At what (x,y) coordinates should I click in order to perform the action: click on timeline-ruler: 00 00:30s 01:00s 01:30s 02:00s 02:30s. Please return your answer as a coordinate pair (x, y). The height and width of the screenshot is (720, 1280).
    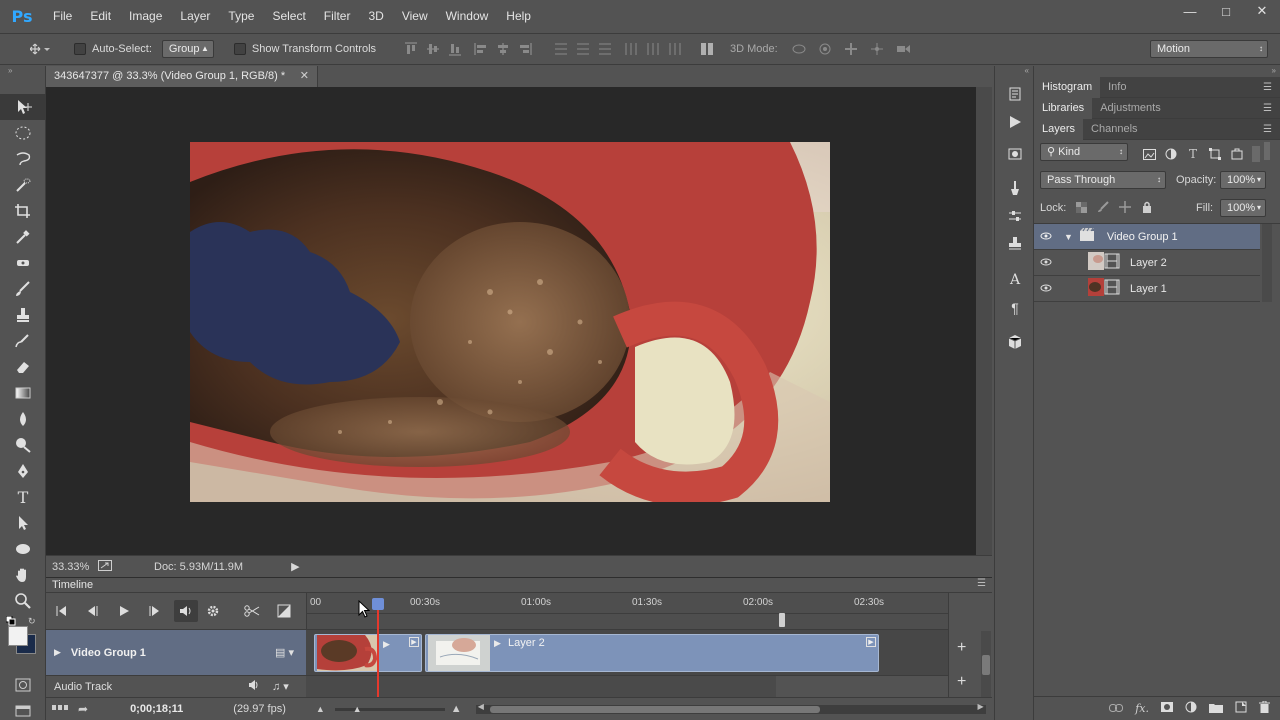
    Looking at the image, I should click on (627, 645).